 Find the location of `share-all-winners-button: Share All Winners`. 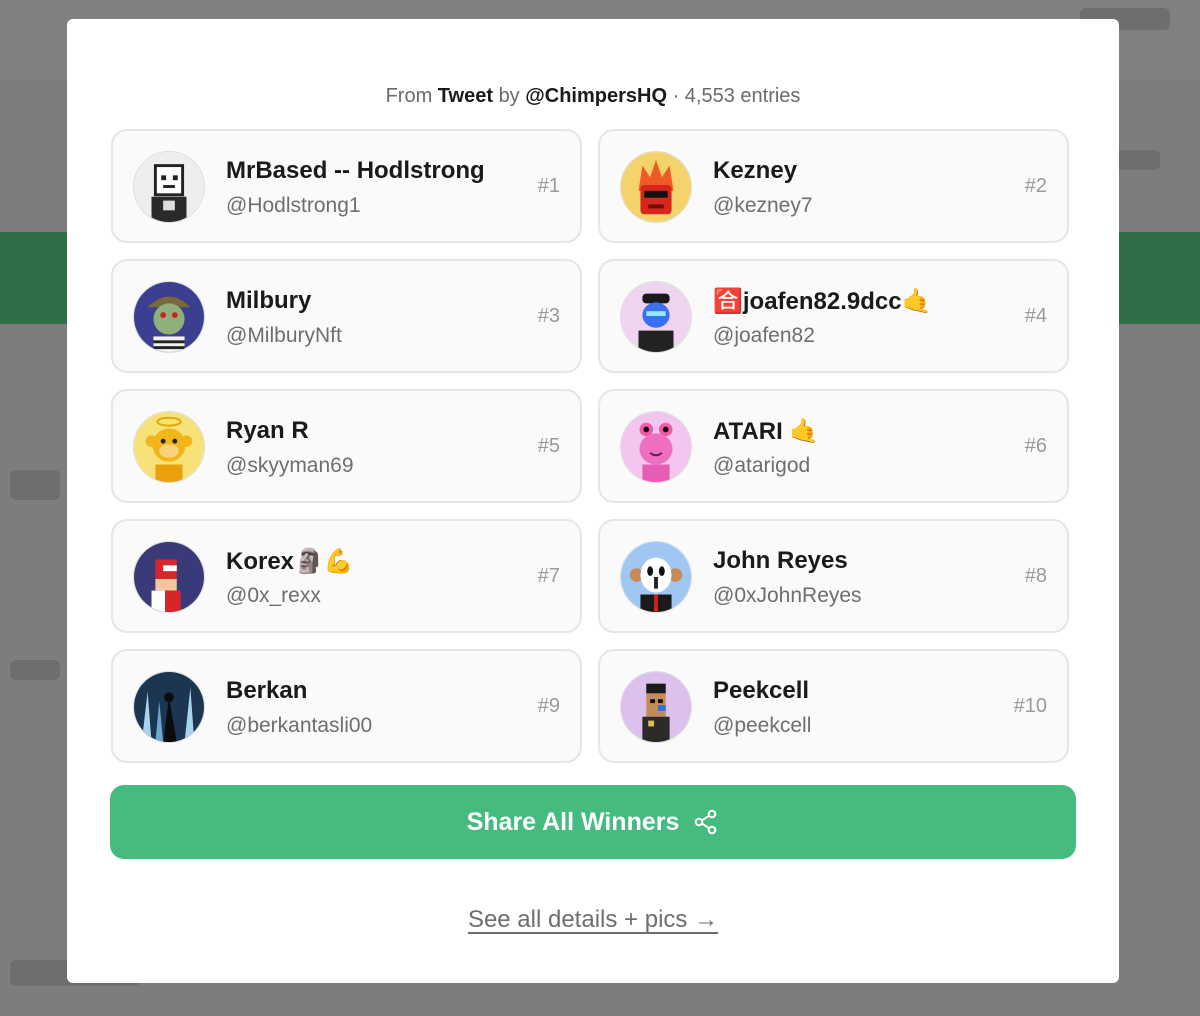

share-all-winners-button: Share All Winners is located at coordinates (593, 822).